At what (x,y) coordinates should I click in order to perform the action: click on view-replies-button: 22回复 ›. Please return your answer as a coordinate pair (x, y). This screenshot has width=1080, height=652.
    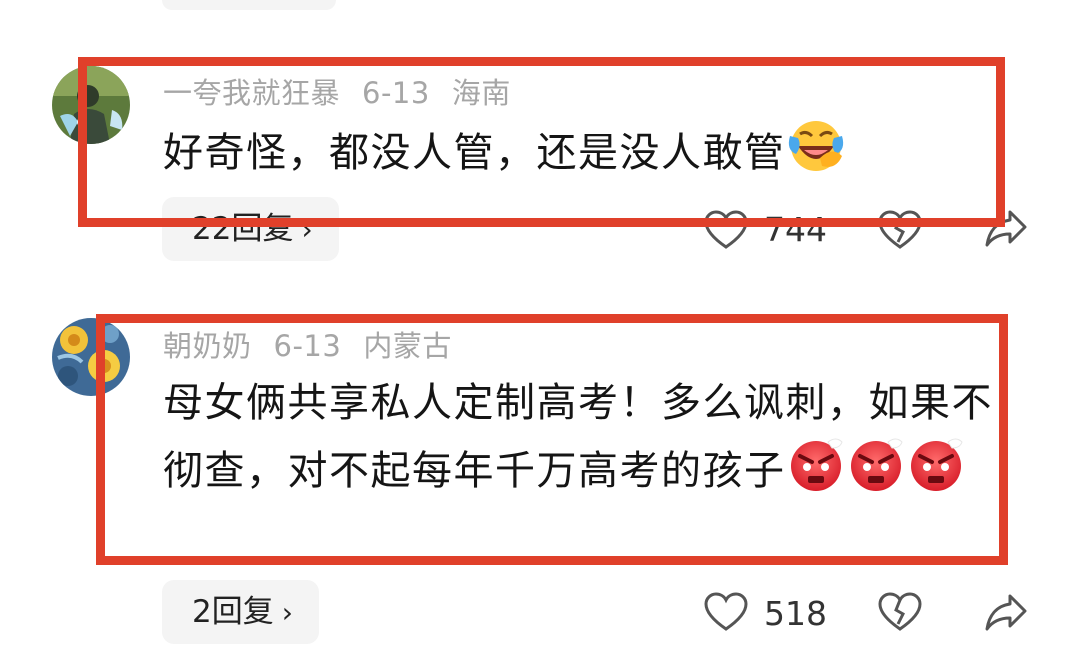
    Looking at the image, I should click on (250, 229).